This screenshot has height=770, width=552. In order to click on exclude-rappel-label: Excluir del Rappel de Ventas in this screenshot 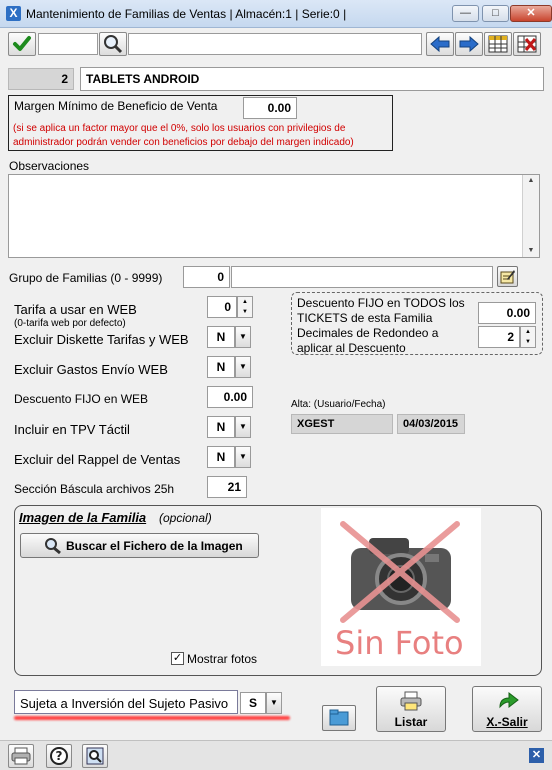, I will do `click(97, 459)`.